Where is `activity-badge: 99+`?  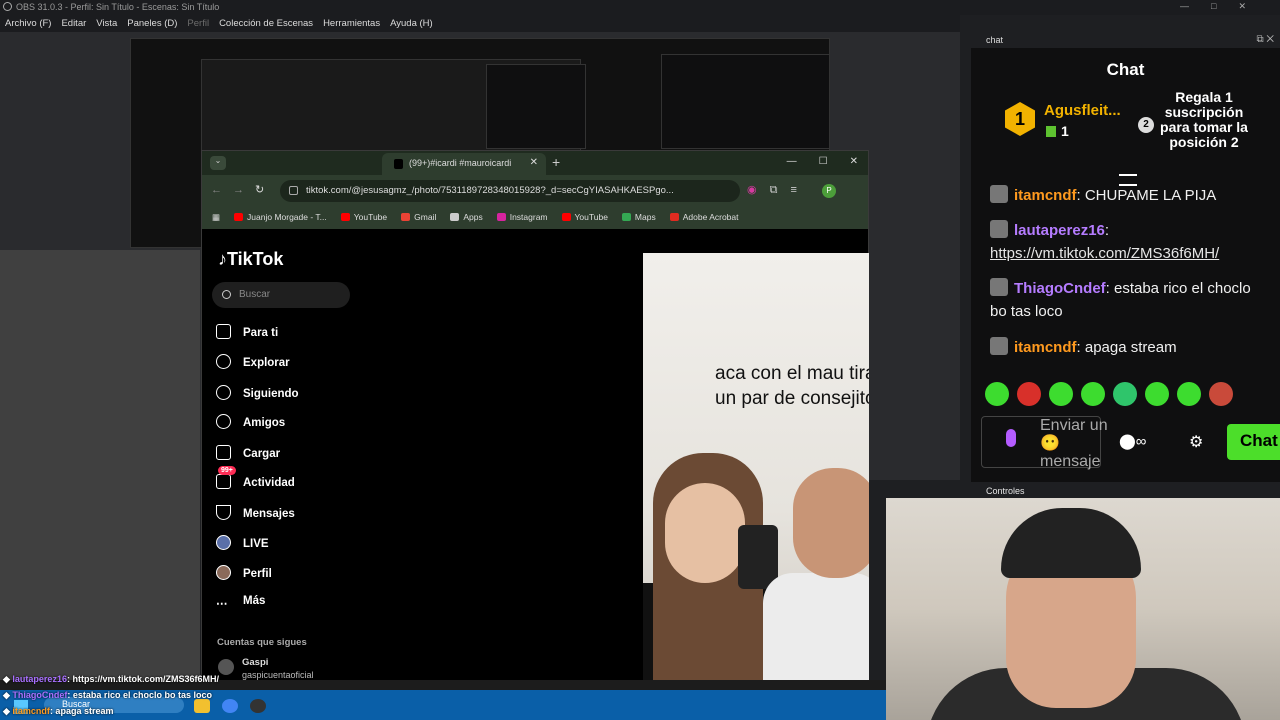
activity-badge: 99+ is located at coordinates (227, 470).